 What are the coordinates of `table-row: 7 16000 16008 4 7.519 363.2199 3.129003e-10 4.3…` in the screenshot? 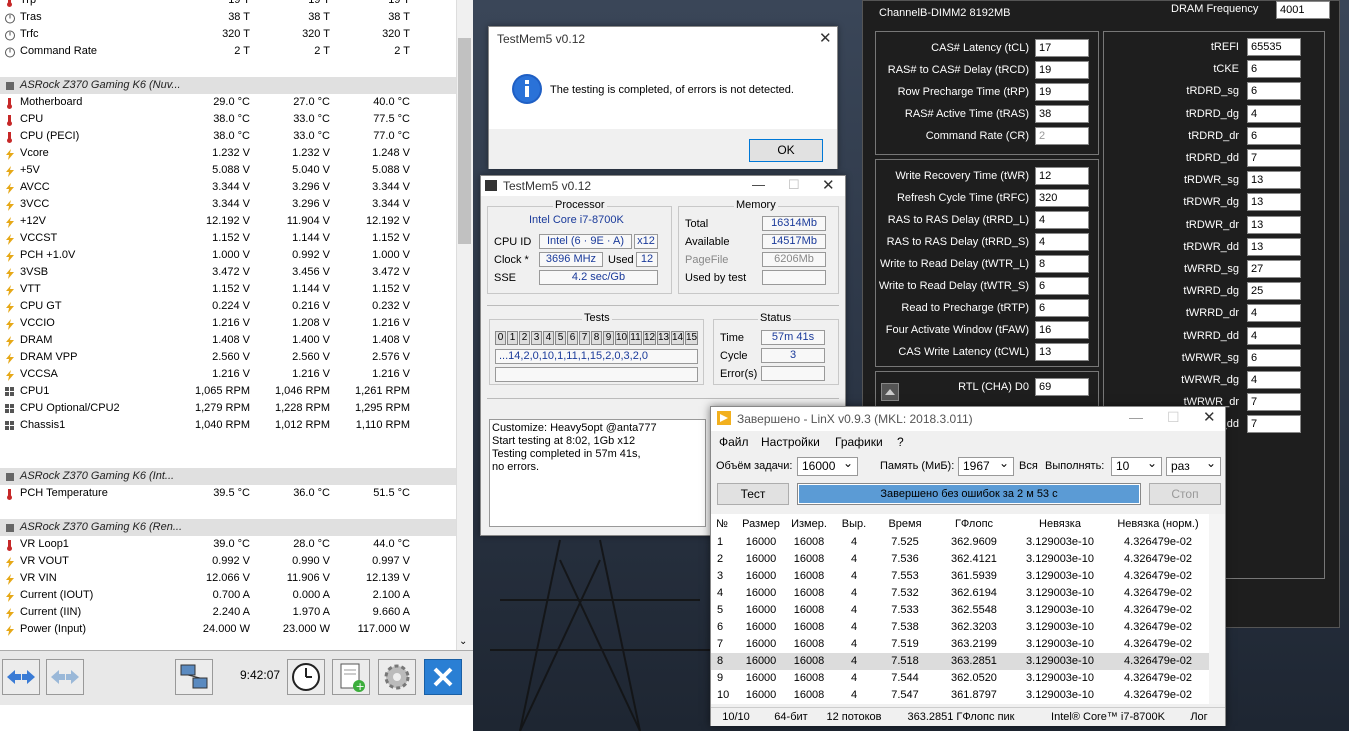 It's located at (960, 644).